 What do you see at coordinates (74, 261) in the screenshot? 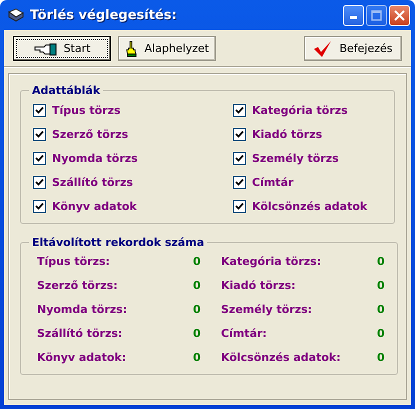
I see `count-label: Típus törzs:` at bounding box center [74, 261].